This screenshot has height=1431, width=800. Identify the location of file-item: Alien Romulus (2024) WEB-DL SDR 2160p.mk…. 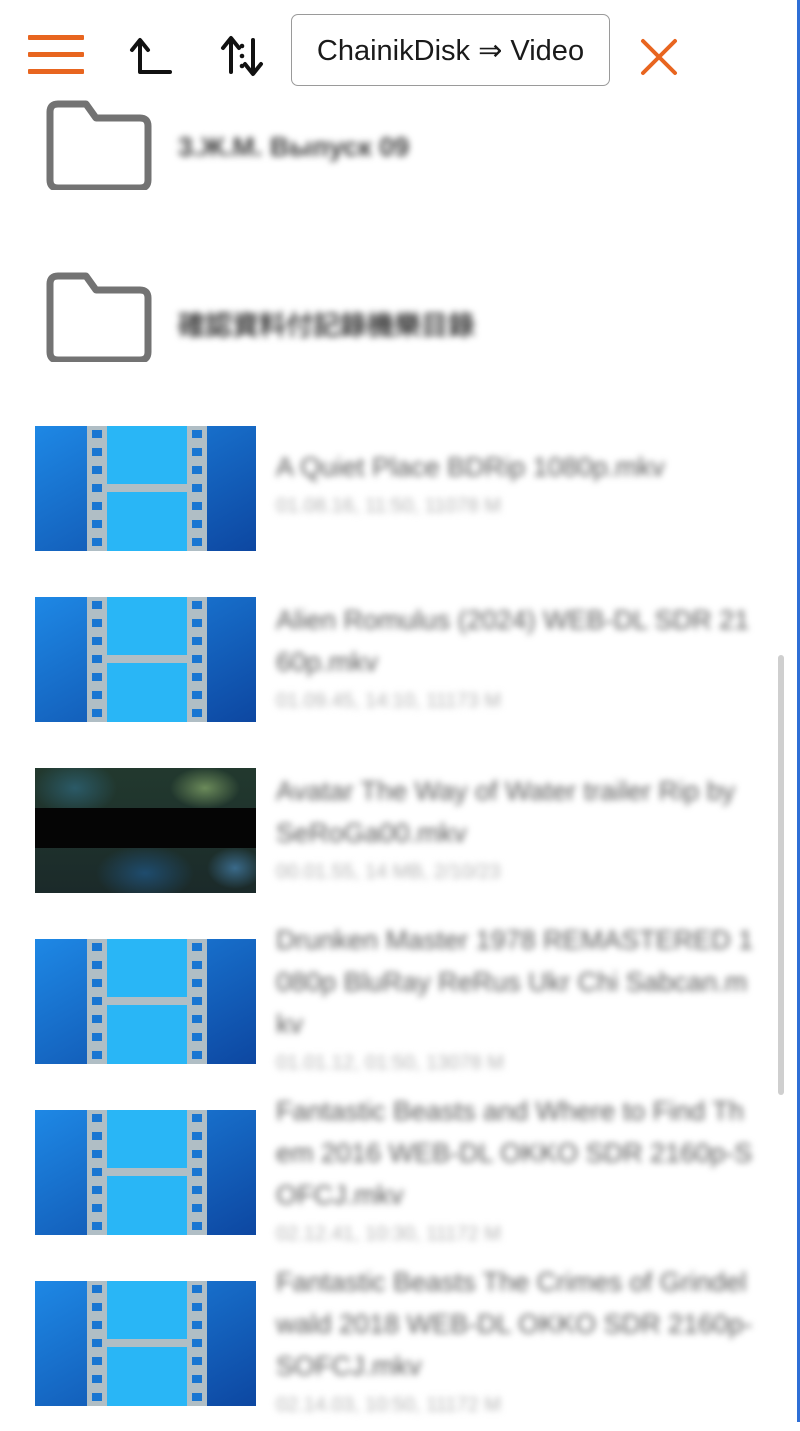
(398, 667).